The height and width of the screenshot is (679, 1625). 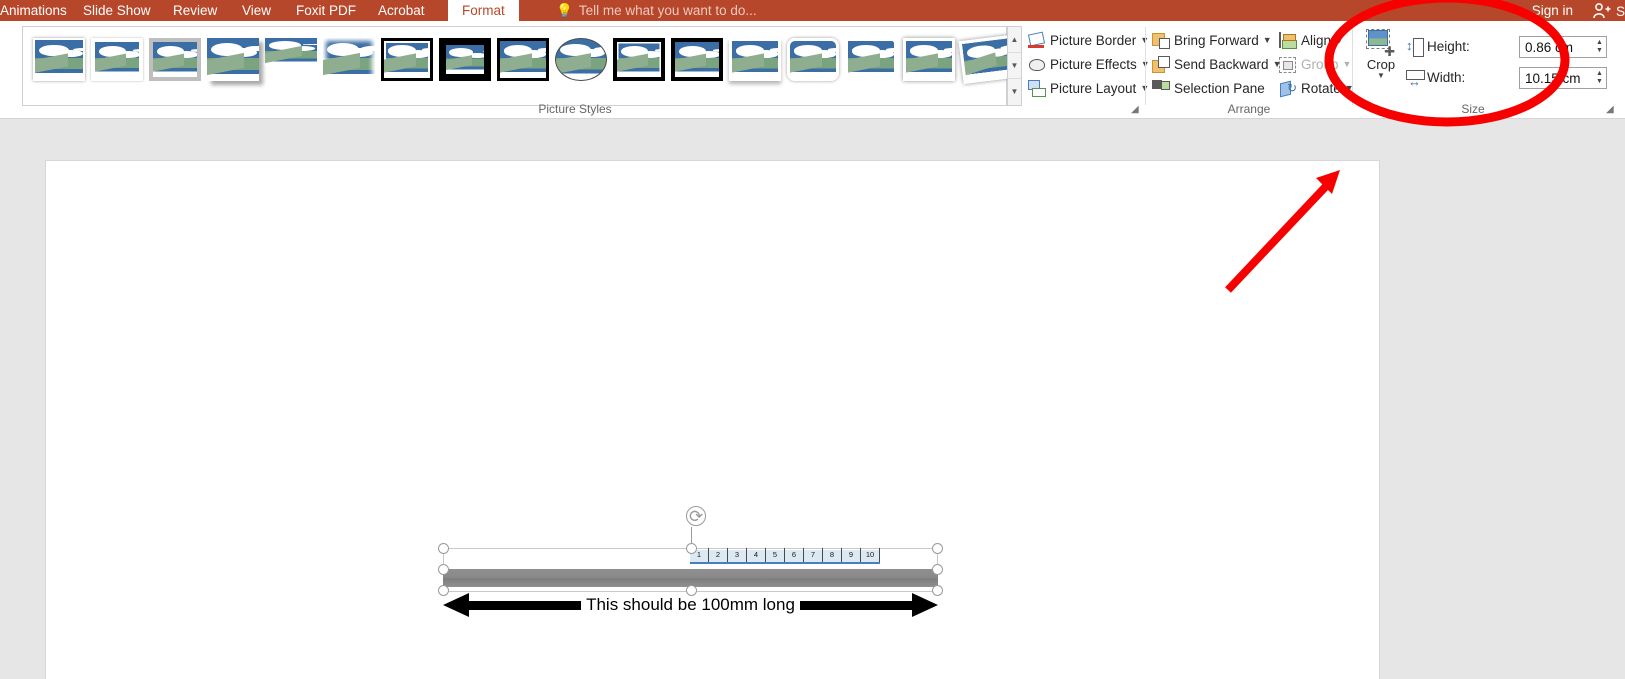 What do you see at coordinates (1219, 88) in the screenshot?
I see `selection-pane-label: Selection Pane` at bounding box center [1219, 88].